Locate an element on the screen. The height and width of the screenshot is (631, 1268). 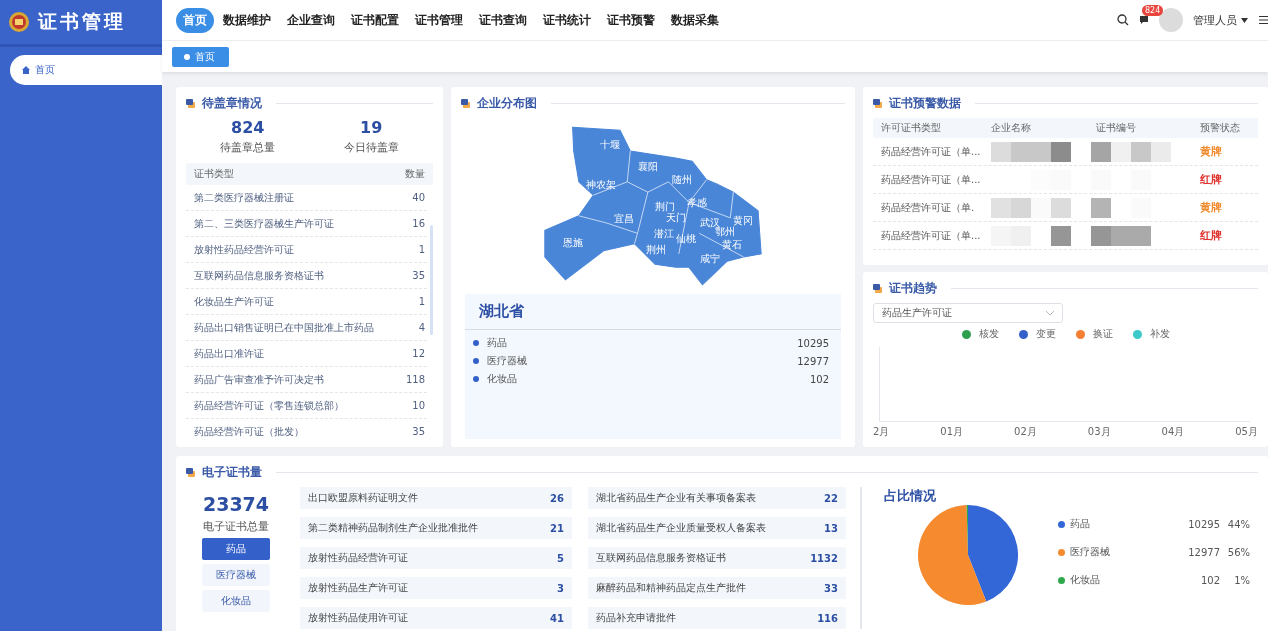
item-count: 33 is located at coordinates (831, 588).